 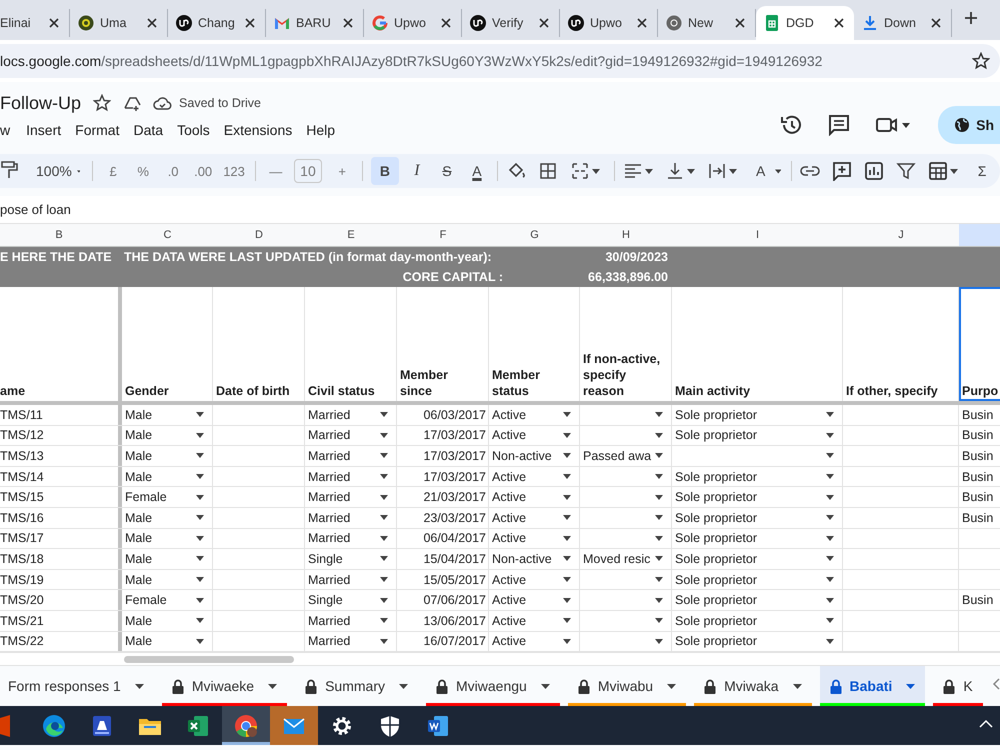 What do you see at coordinates (416, 171) in the screenshot?
I see `italic-button: I` at bounding box center [416, 171].